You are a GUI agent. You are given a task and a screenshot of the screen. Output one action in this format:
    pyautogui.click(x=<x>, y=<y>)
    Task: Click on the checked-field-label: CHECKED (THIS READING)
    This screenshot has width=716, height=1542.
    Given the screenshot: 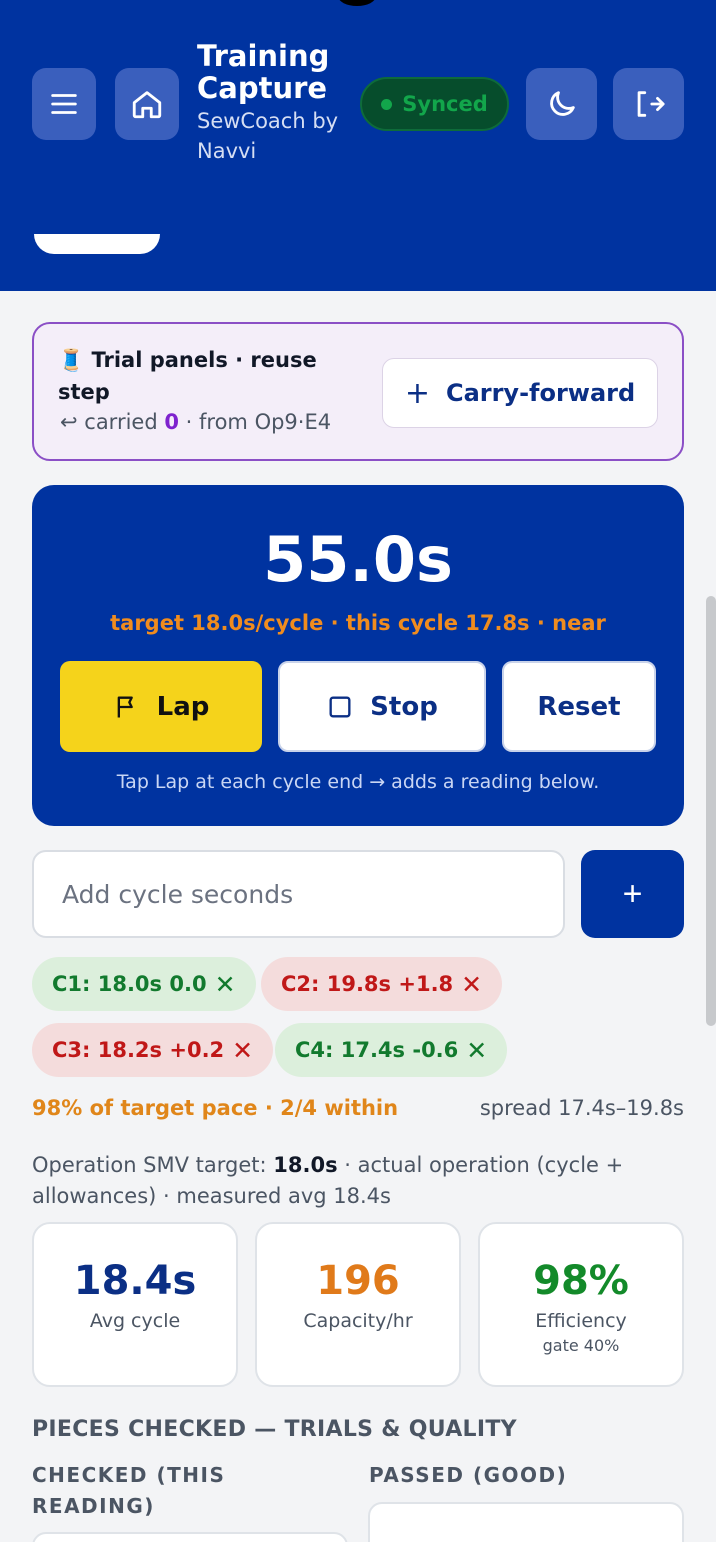 What is the action you would take?
    pyautogui.click(x=129, y=1490)
    